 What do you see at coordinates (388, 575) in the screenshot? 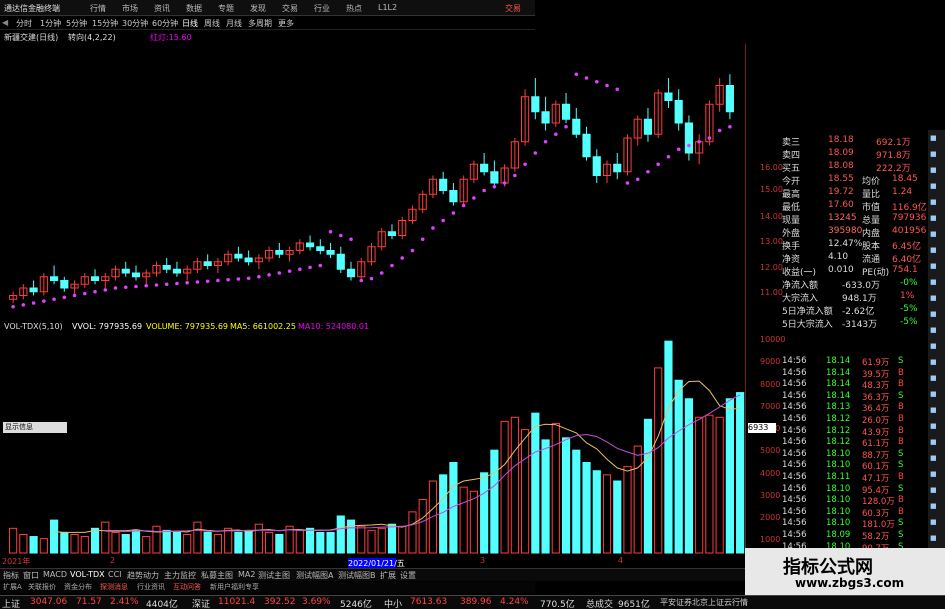
I see `tab-item: 扩展` at bounding box center [388, 575].